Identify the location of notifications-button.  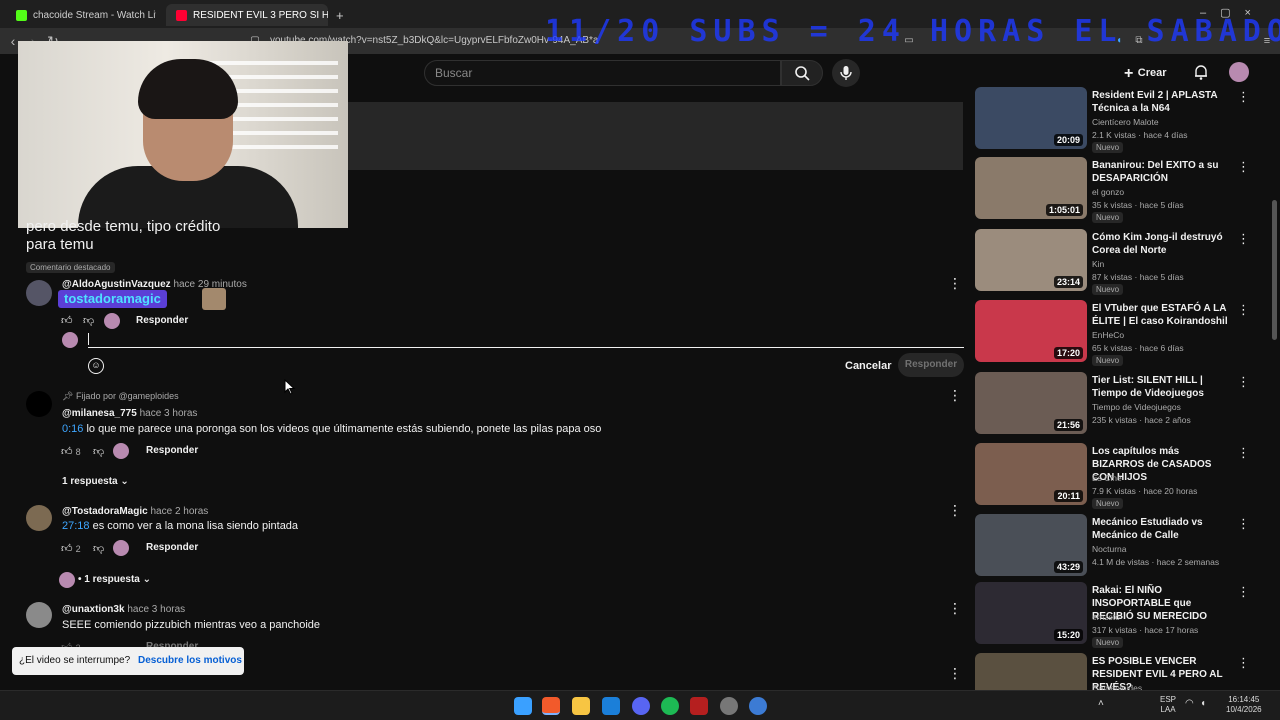
(1201, 72).